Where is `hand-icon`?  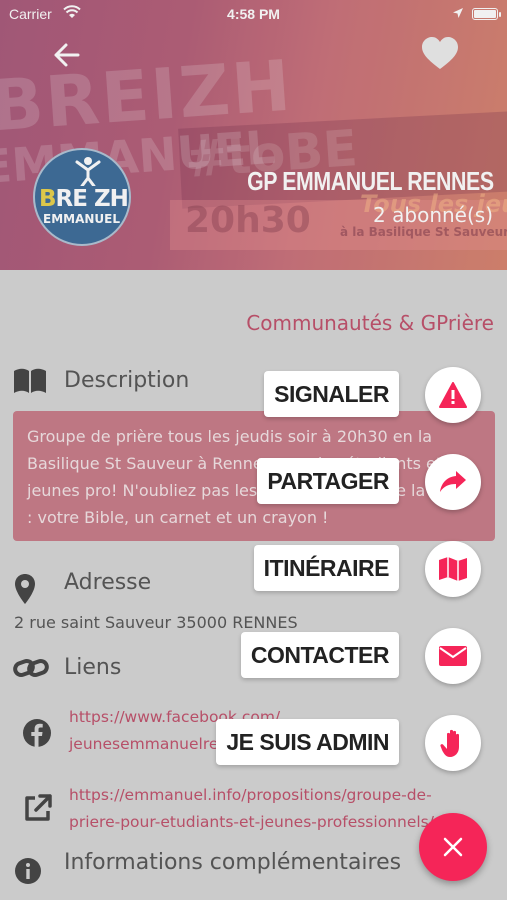 hand-icon is located at coordinates (449, 743).